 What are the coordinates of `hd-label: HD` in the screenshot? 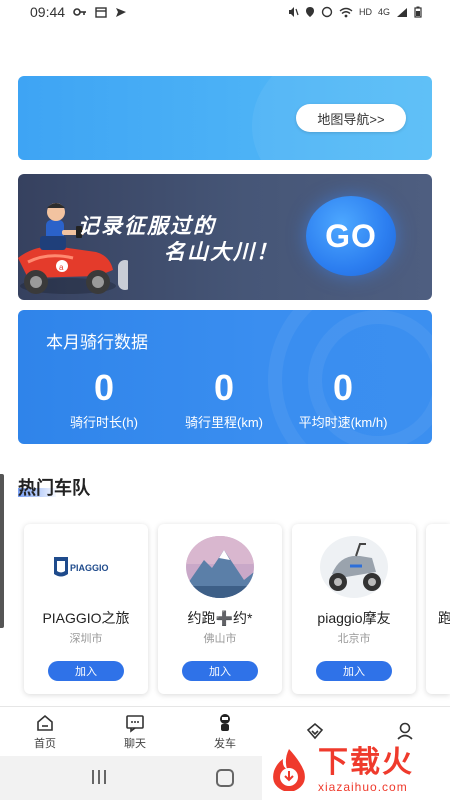 It's located at (365, 12).